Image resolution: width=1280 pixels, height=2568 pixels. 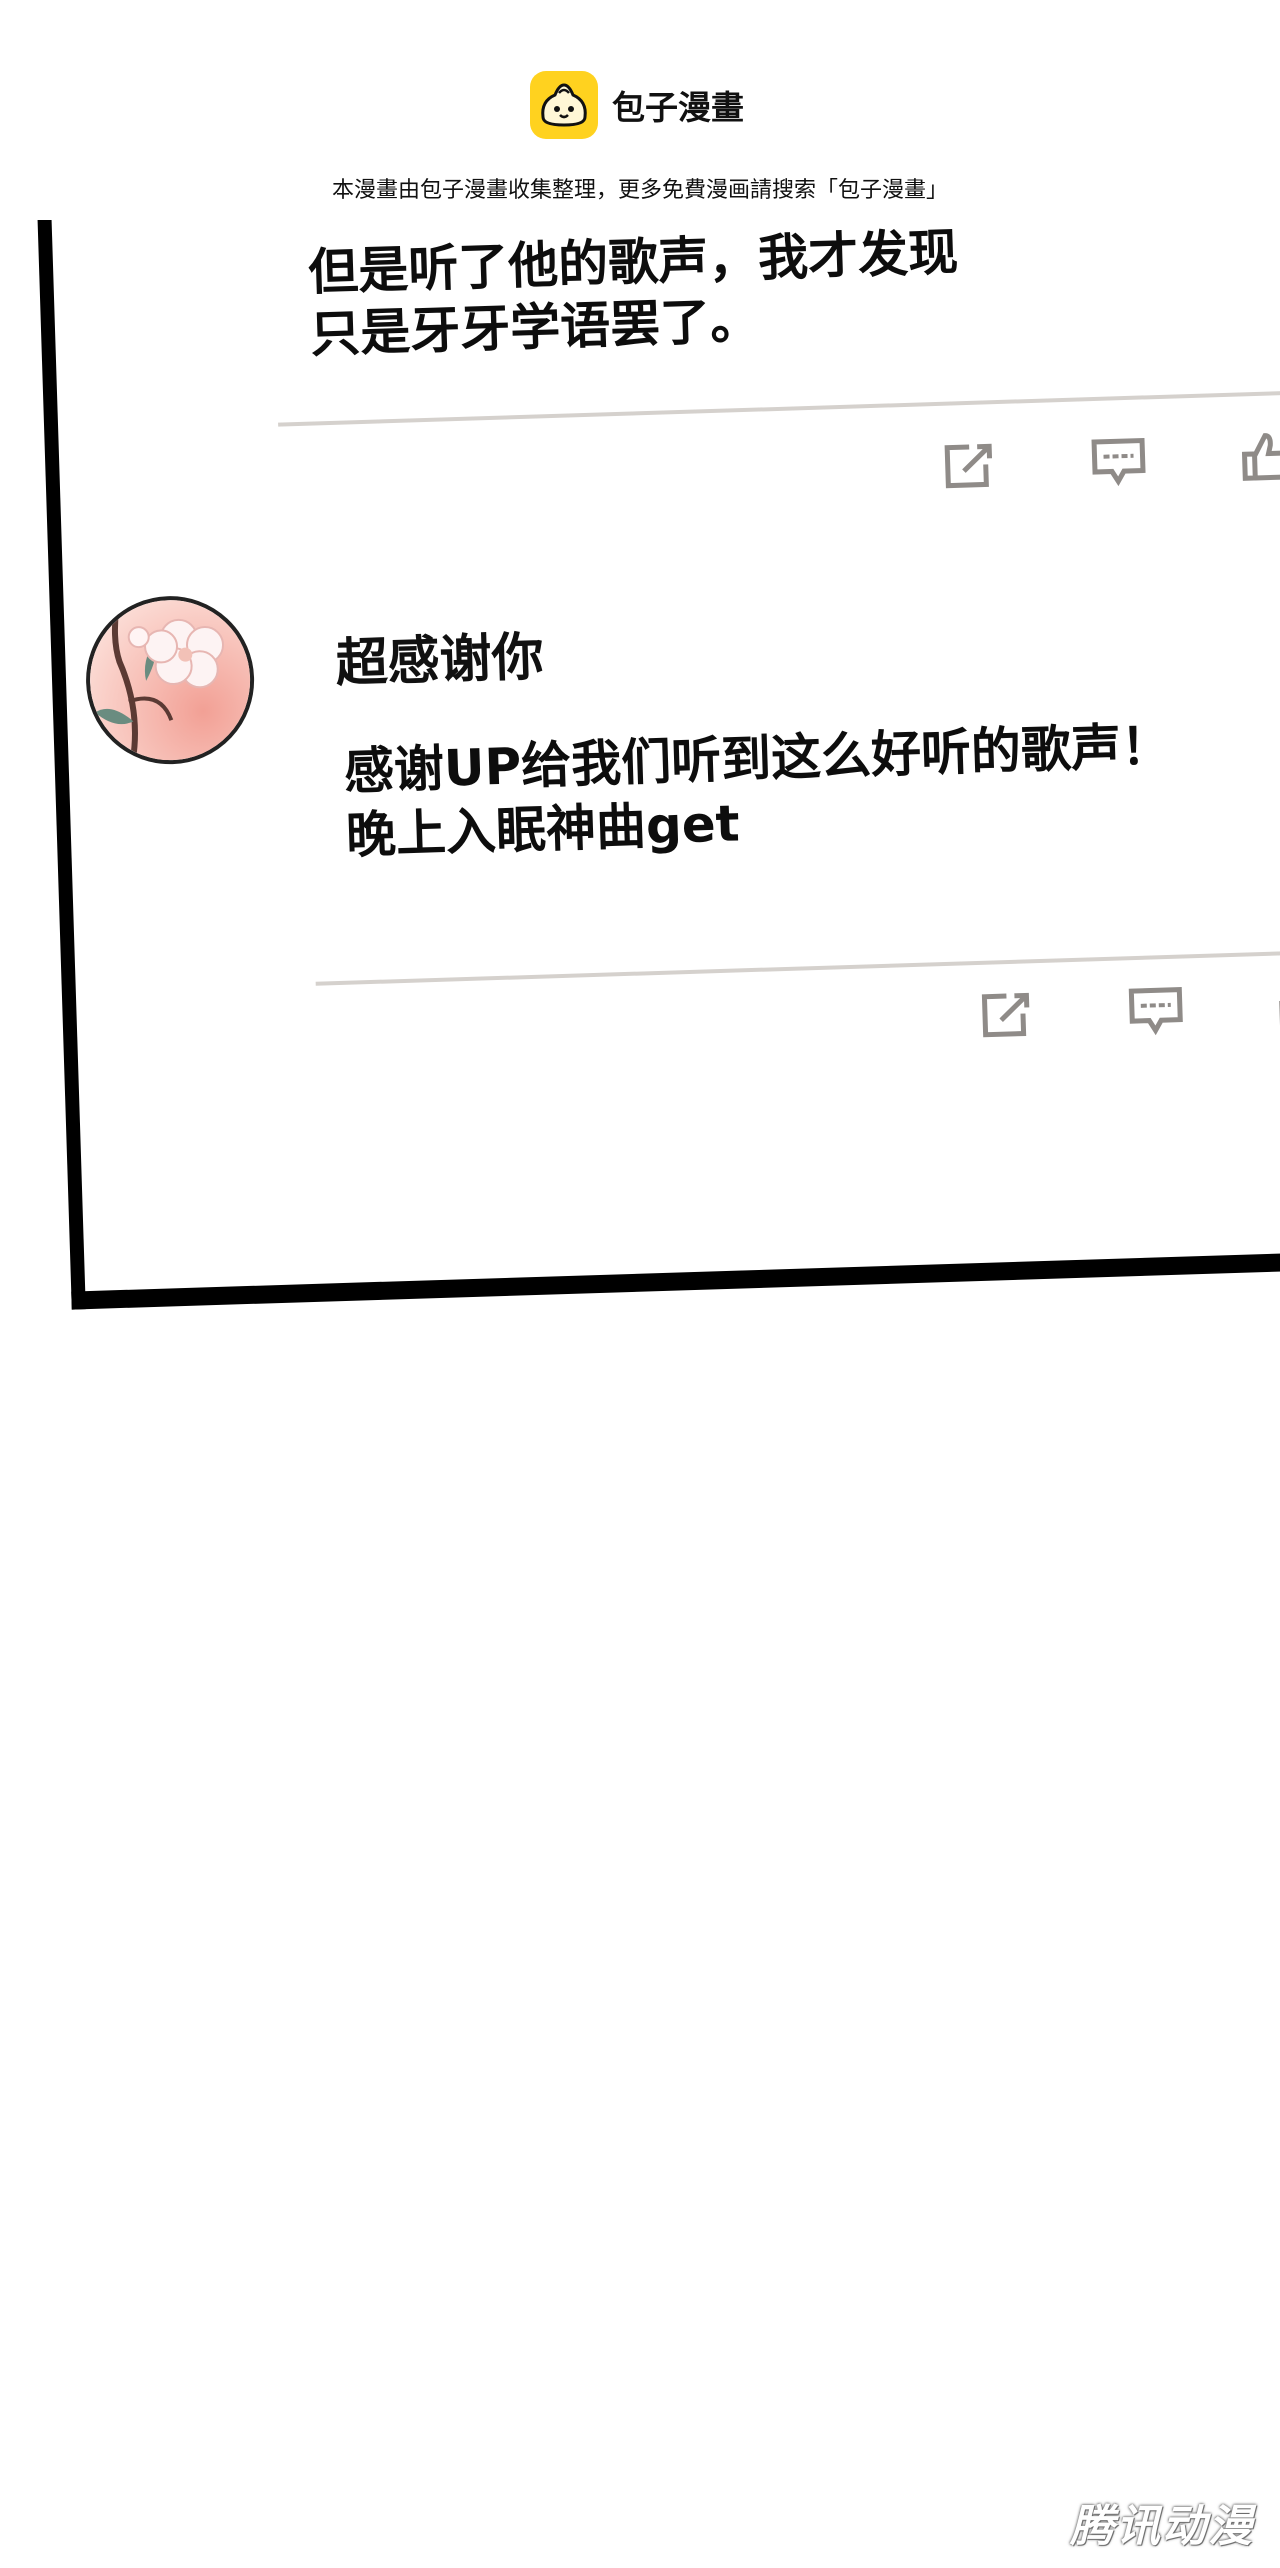 What do you see at coordinates (639, 190) in the screenshot?
I see `source-notice: 本漫畫由包子漫畫收集整理，更多免費漫画請搜索「包子漫畫」` at bounding box center [639, 190].